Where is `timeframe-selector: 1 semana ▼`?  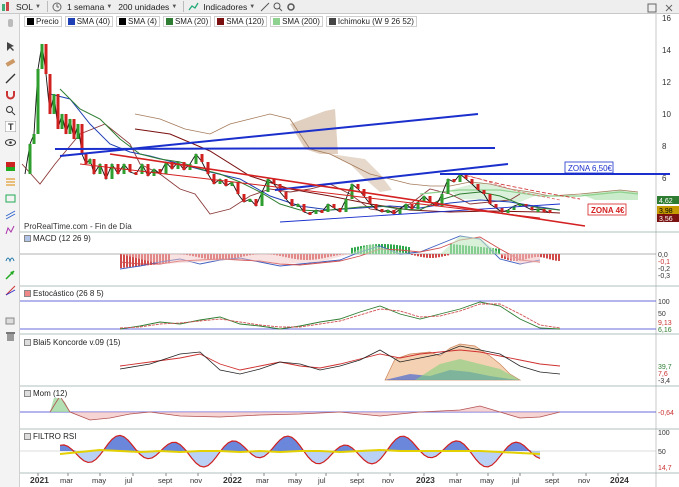 timeframe-selector: 1 semana ▼ is located at coordinates (89, 7).